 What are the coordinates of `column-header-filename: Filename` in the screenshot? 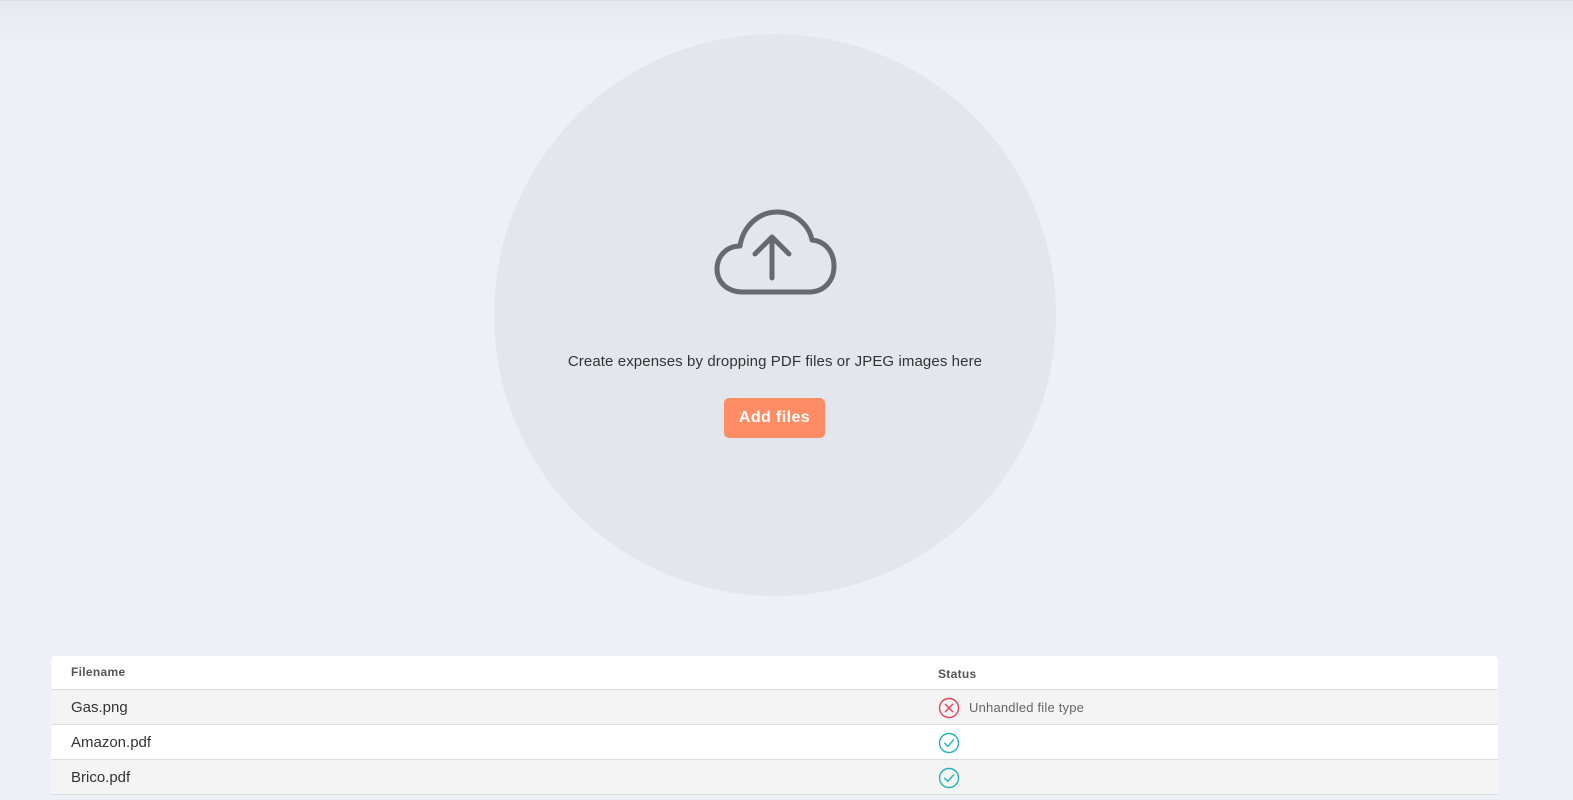 It's located at (98, 672).